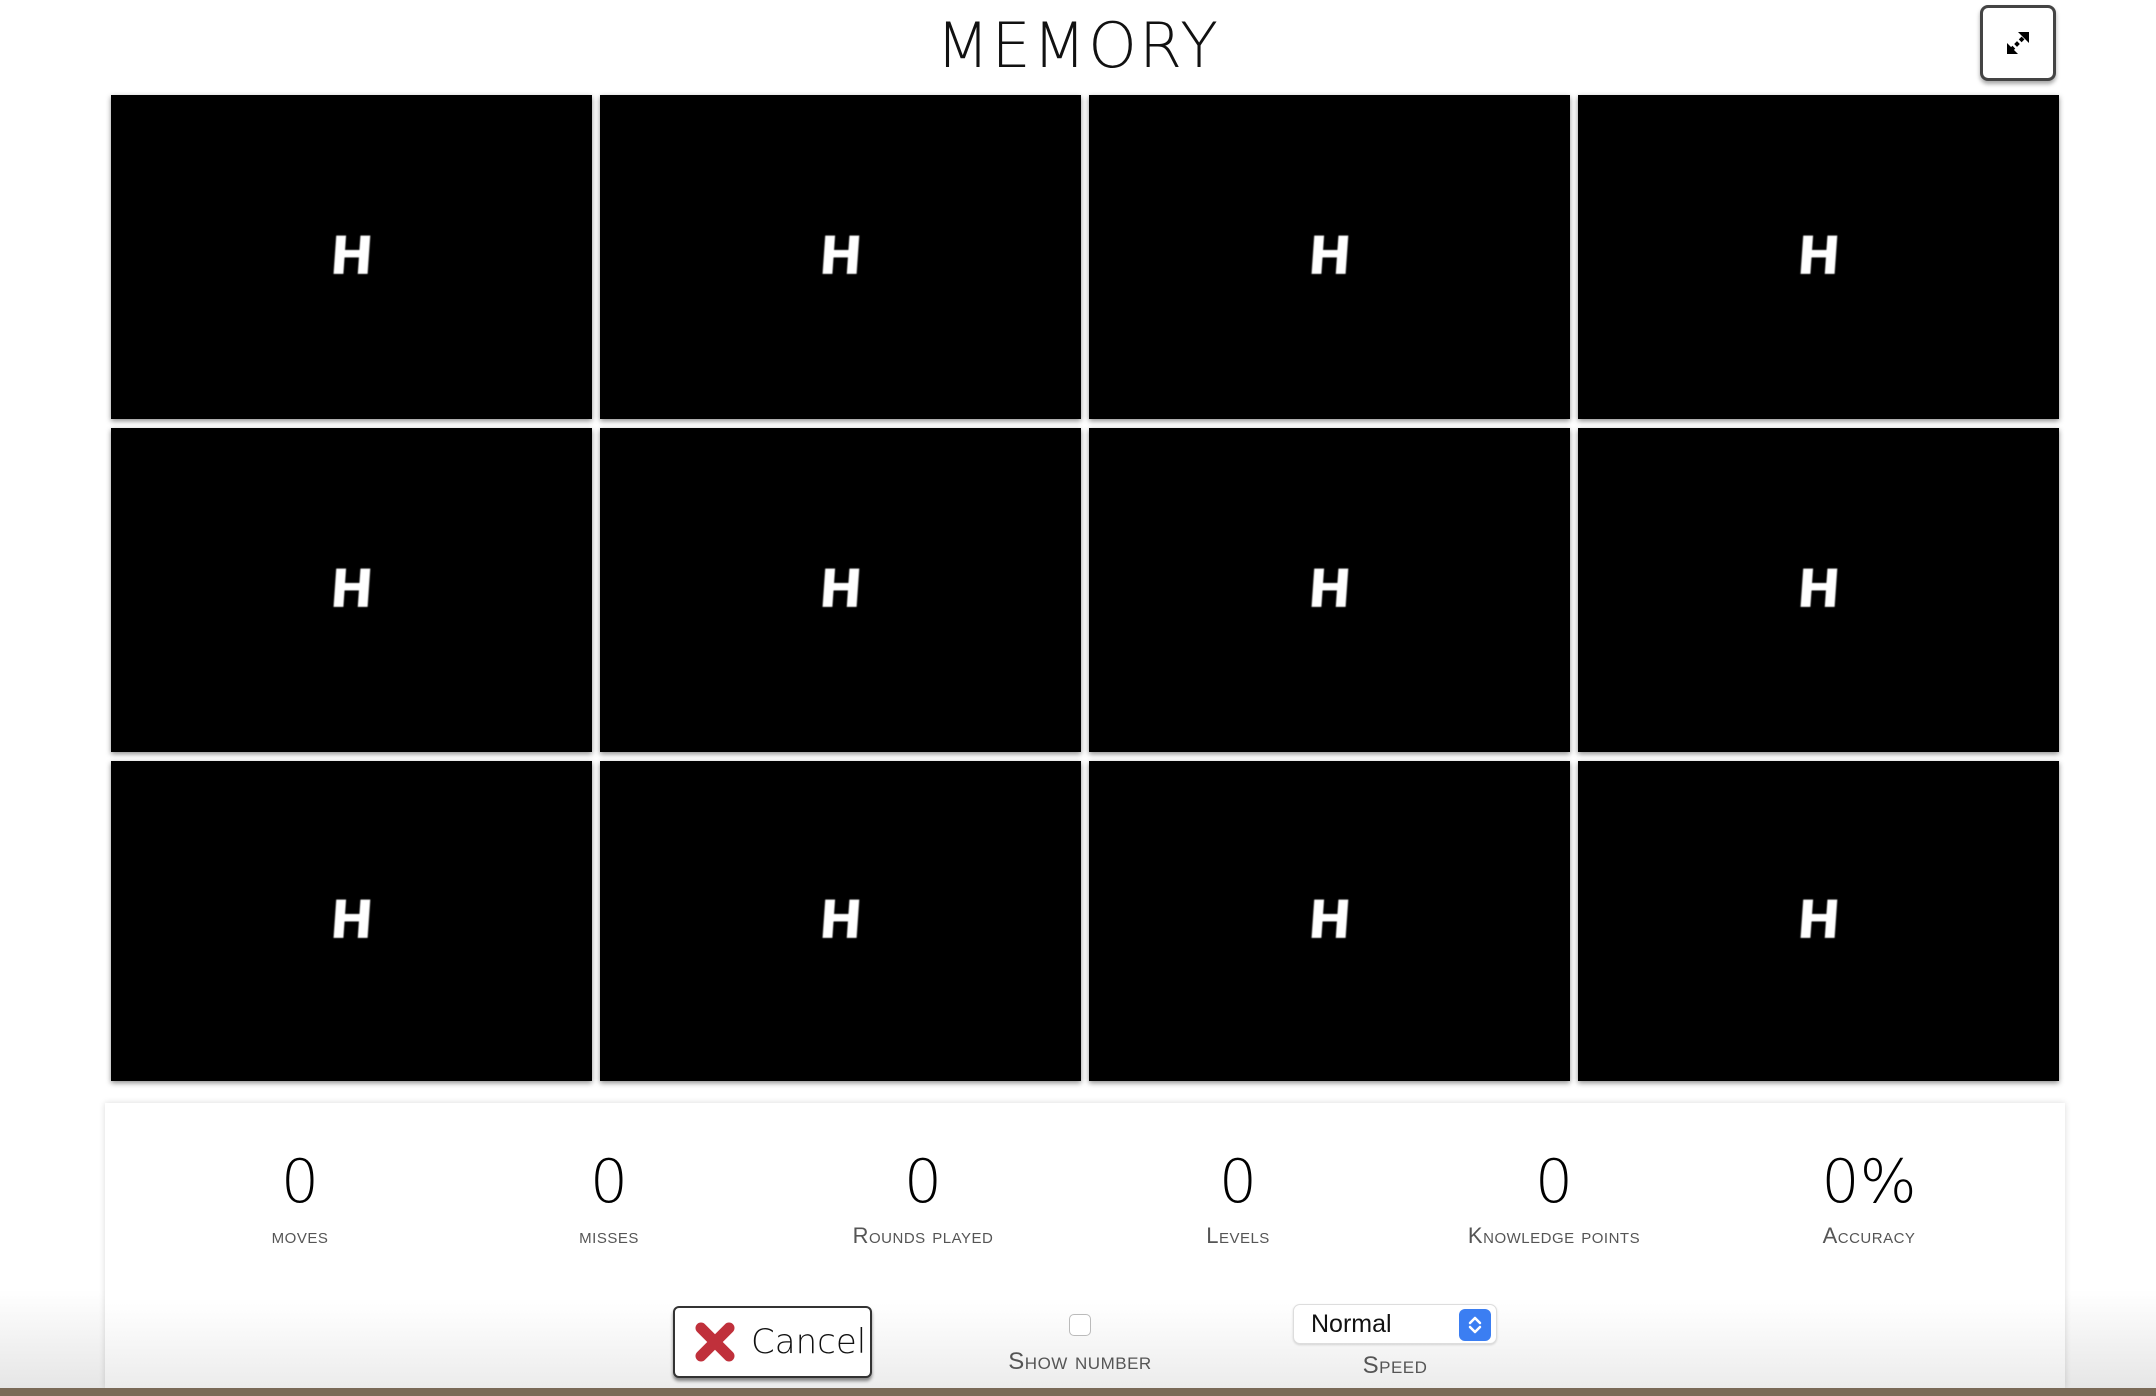 The height and width of the screenshot is (1396, 2156). I want to click on speed-select-value: Normal, so click(1351, 1324).